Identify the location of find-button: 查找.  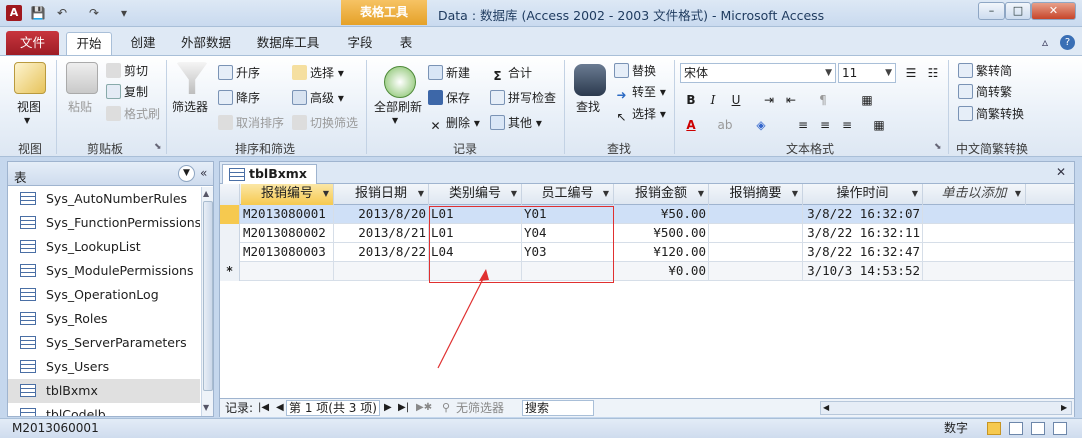
(588, 106).